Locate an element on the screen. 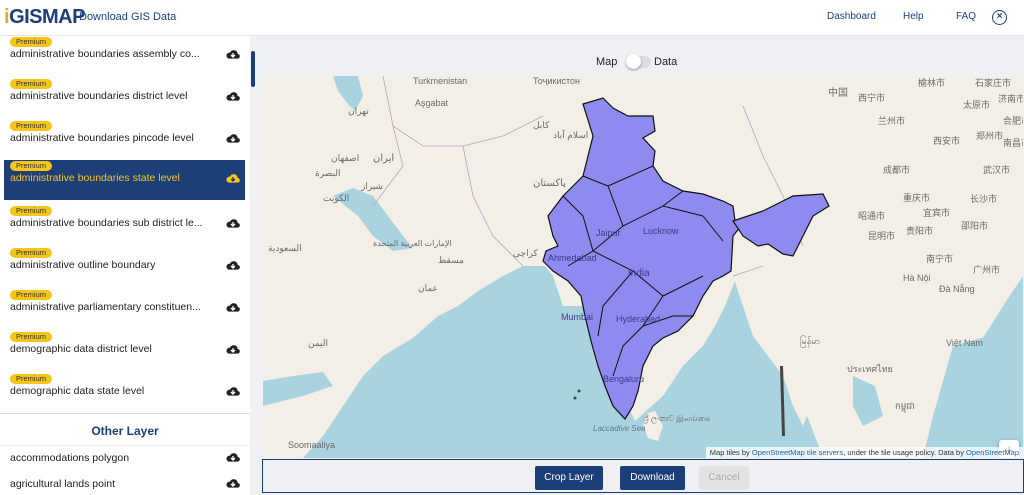  map-label-muscat: مسقط is located at coordinates (451, 260).